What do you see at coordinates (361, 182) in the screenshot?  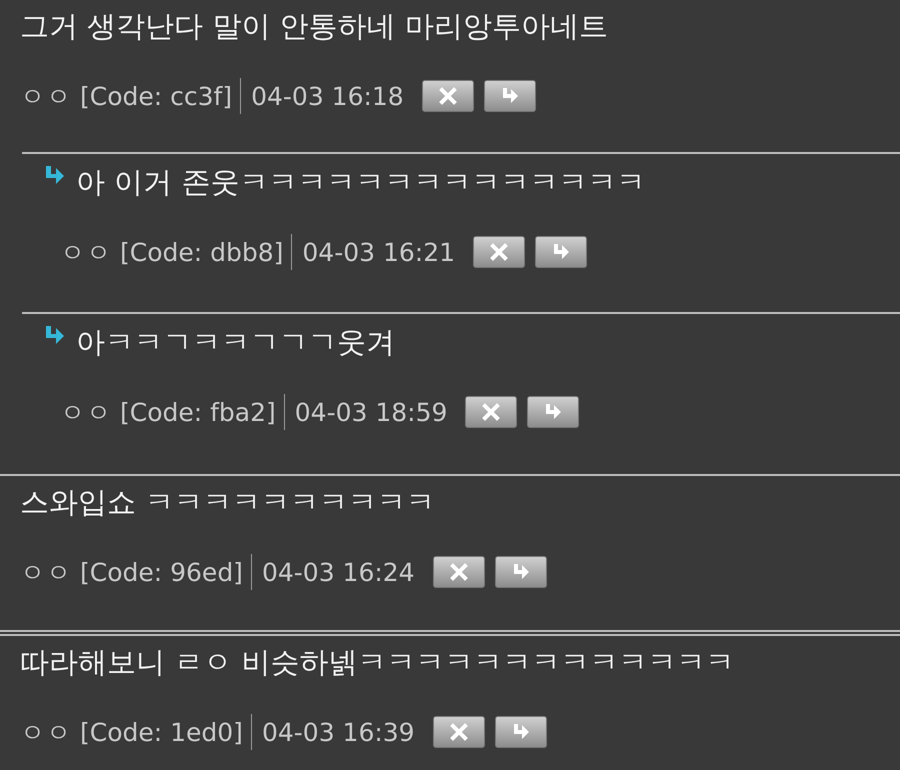 I see `reply-text: 아 이거 존웃ㅋㅋㅋㅋㅋㅋㅋㅋㅋㅋㅋㅋㅋㅋ` at bounding box center [361, 182].